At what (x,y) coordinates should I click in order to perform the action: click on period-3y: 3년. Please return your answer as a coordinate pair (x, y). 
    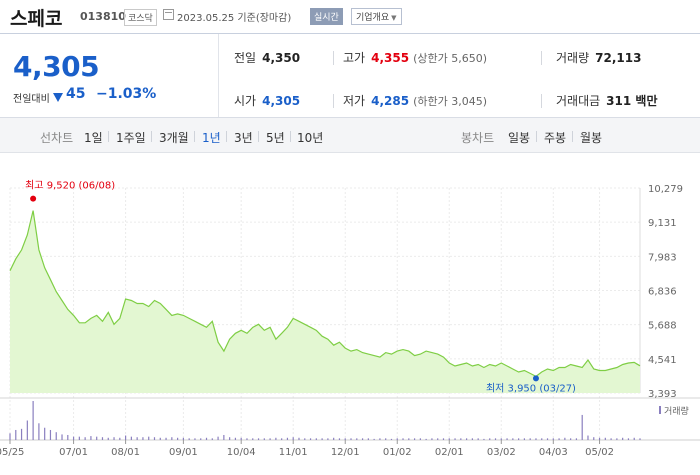
    Looking at the image, I should click on (243, 137).